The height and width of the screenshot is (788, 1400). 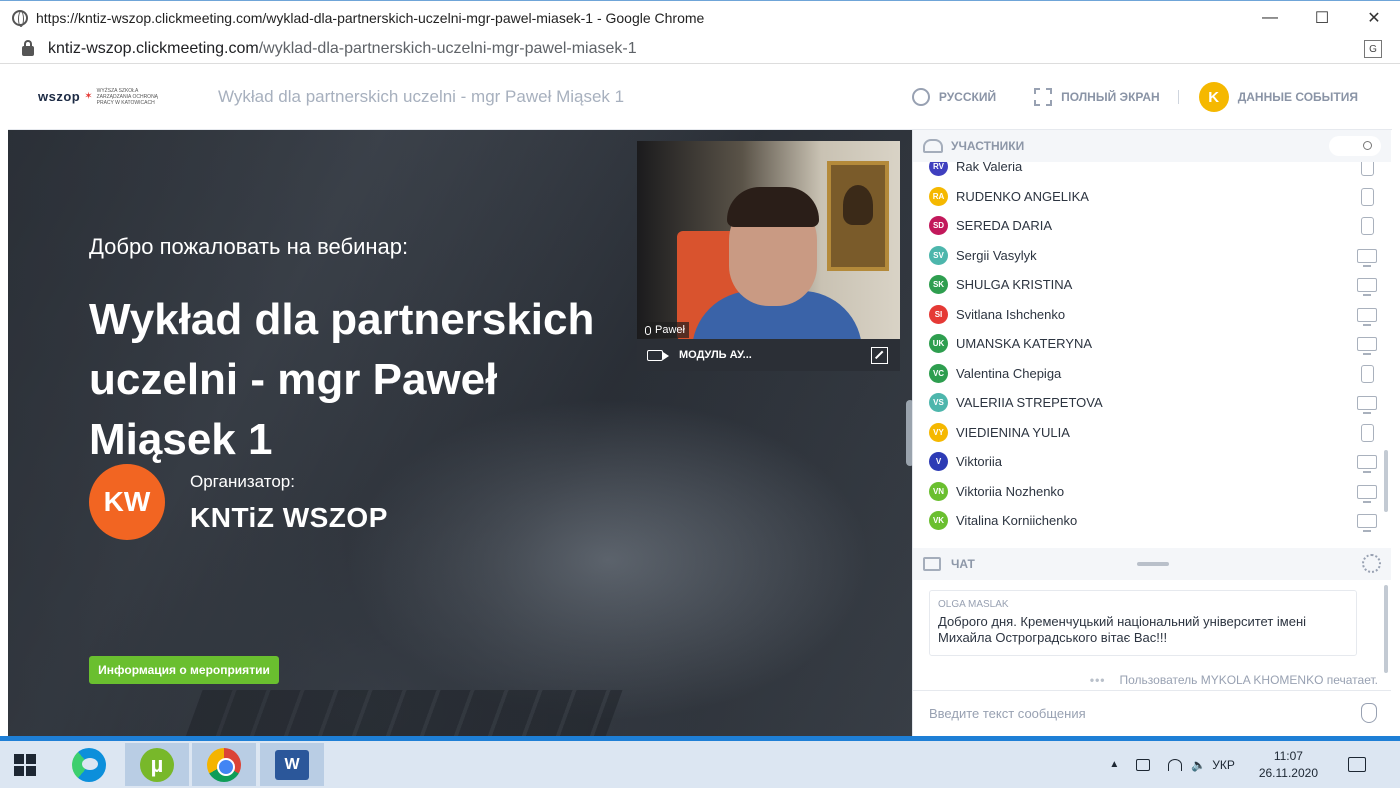 I want to click on edge-icon, so click(x=89, y=764).